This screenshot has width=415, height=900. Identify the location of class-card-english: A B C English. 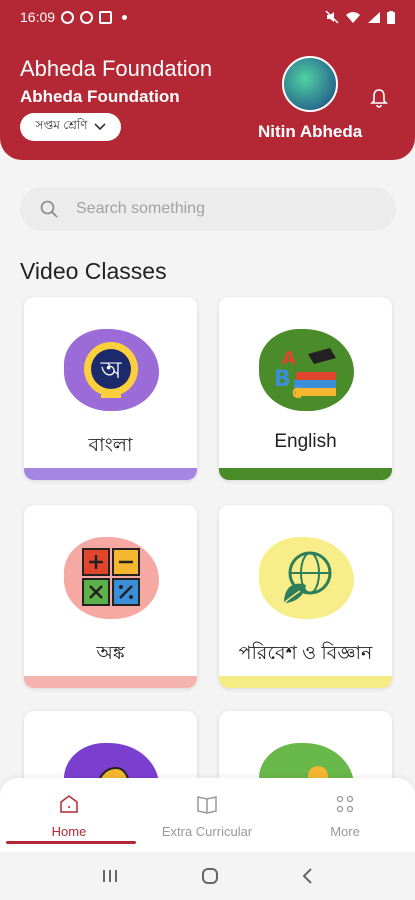
(305, 388).